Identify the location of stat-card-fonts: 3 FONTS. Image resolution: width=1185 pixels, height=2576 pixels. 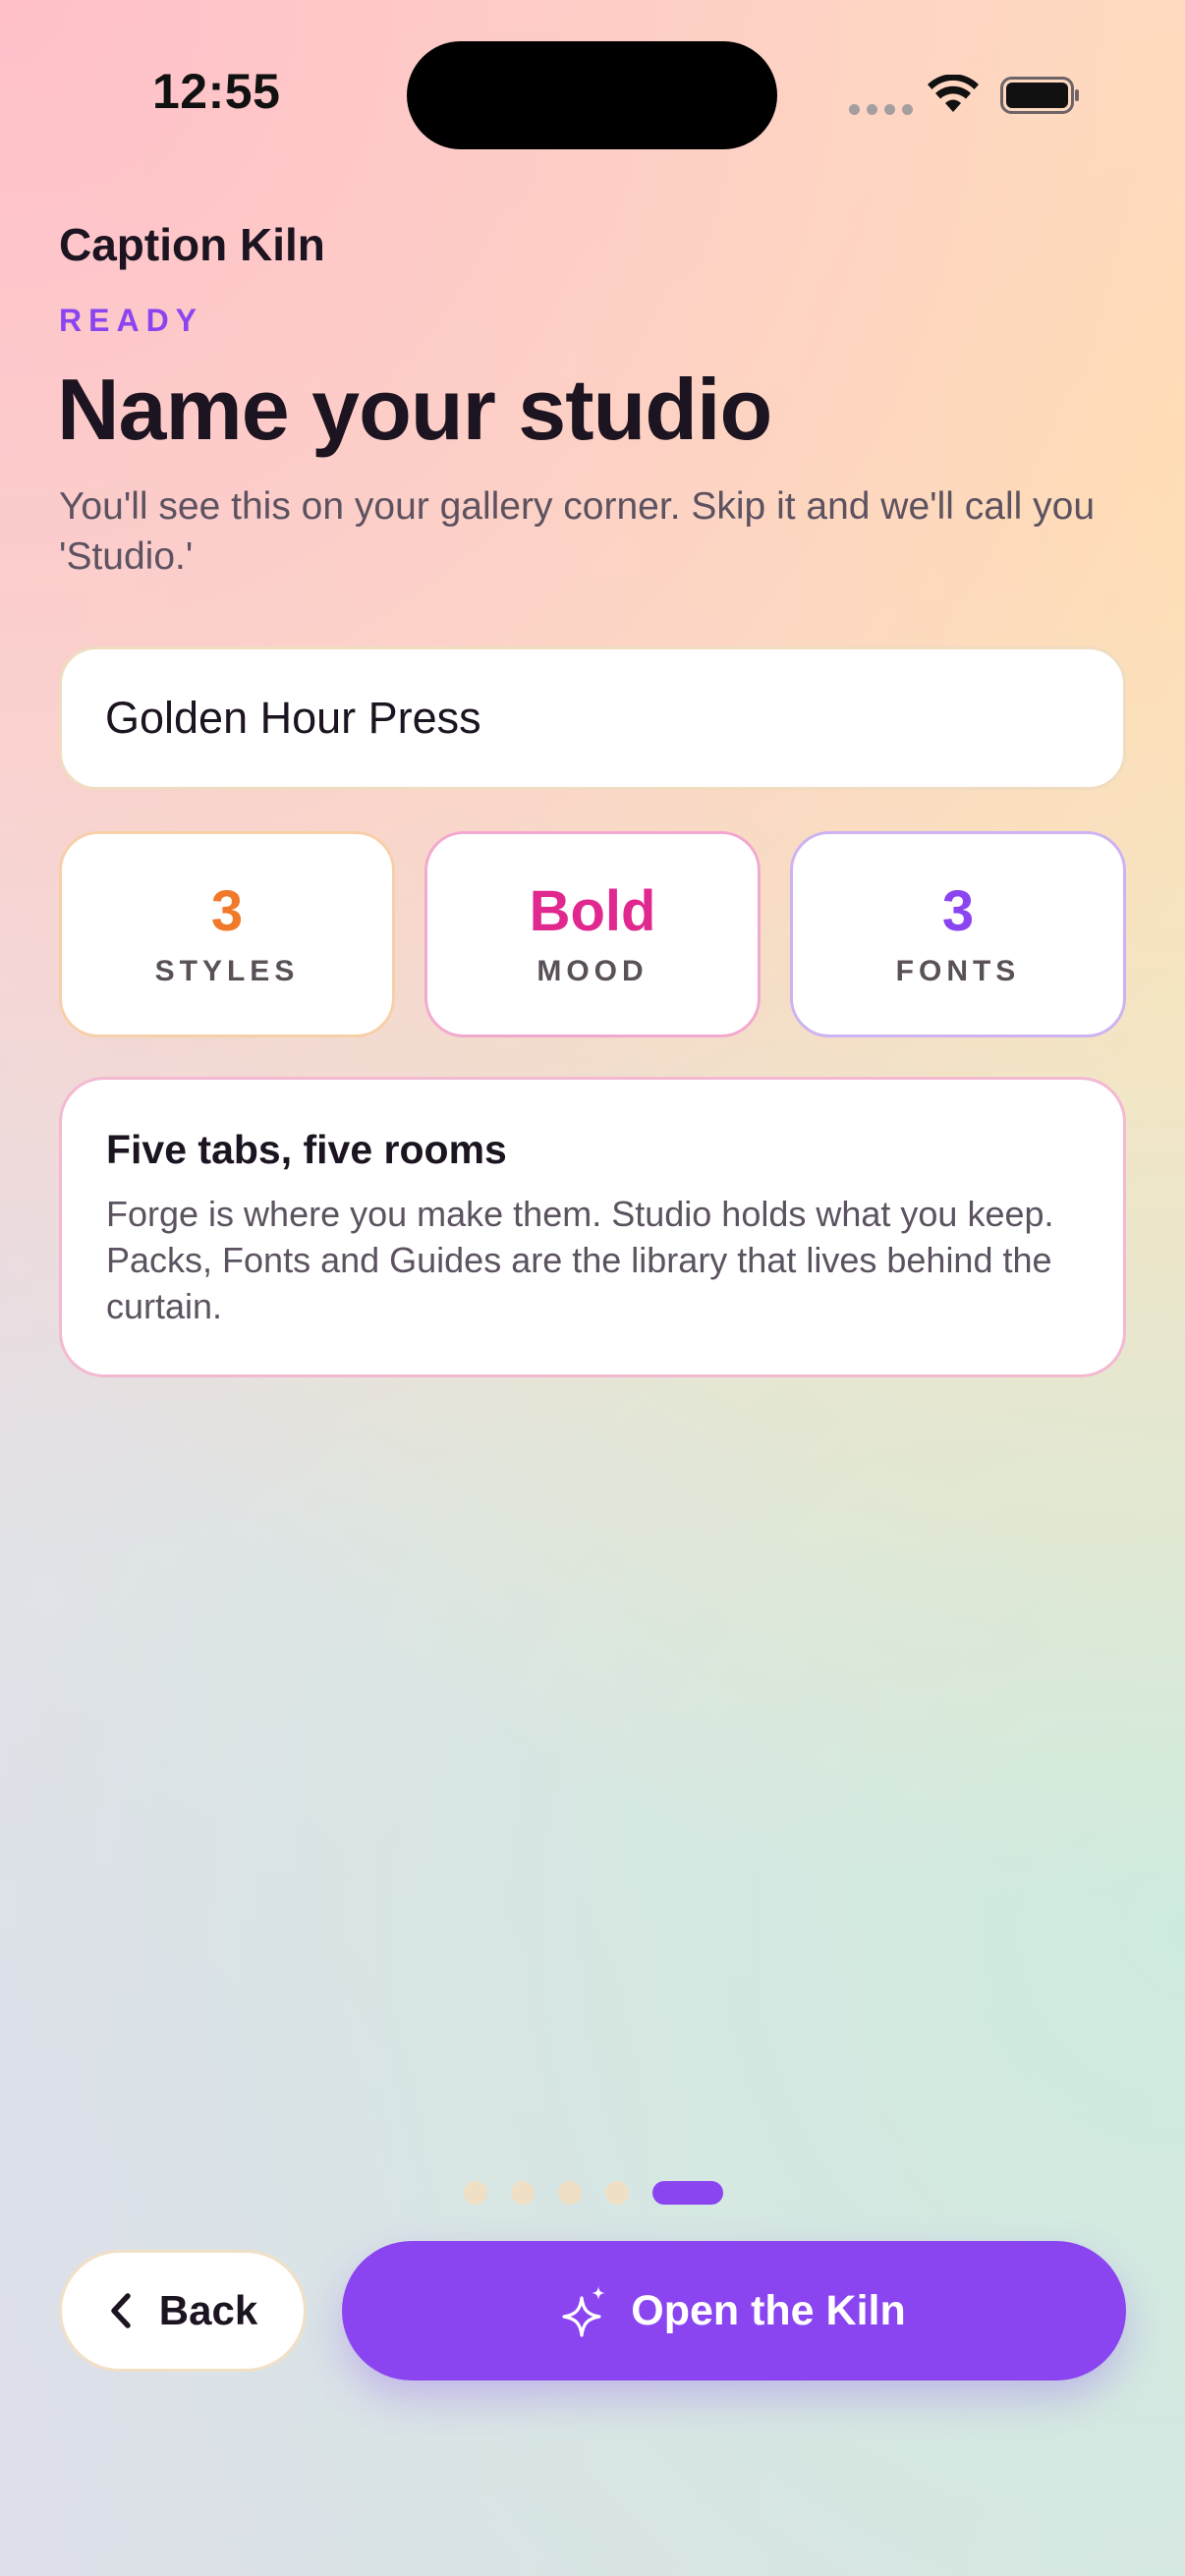
(958, 934).